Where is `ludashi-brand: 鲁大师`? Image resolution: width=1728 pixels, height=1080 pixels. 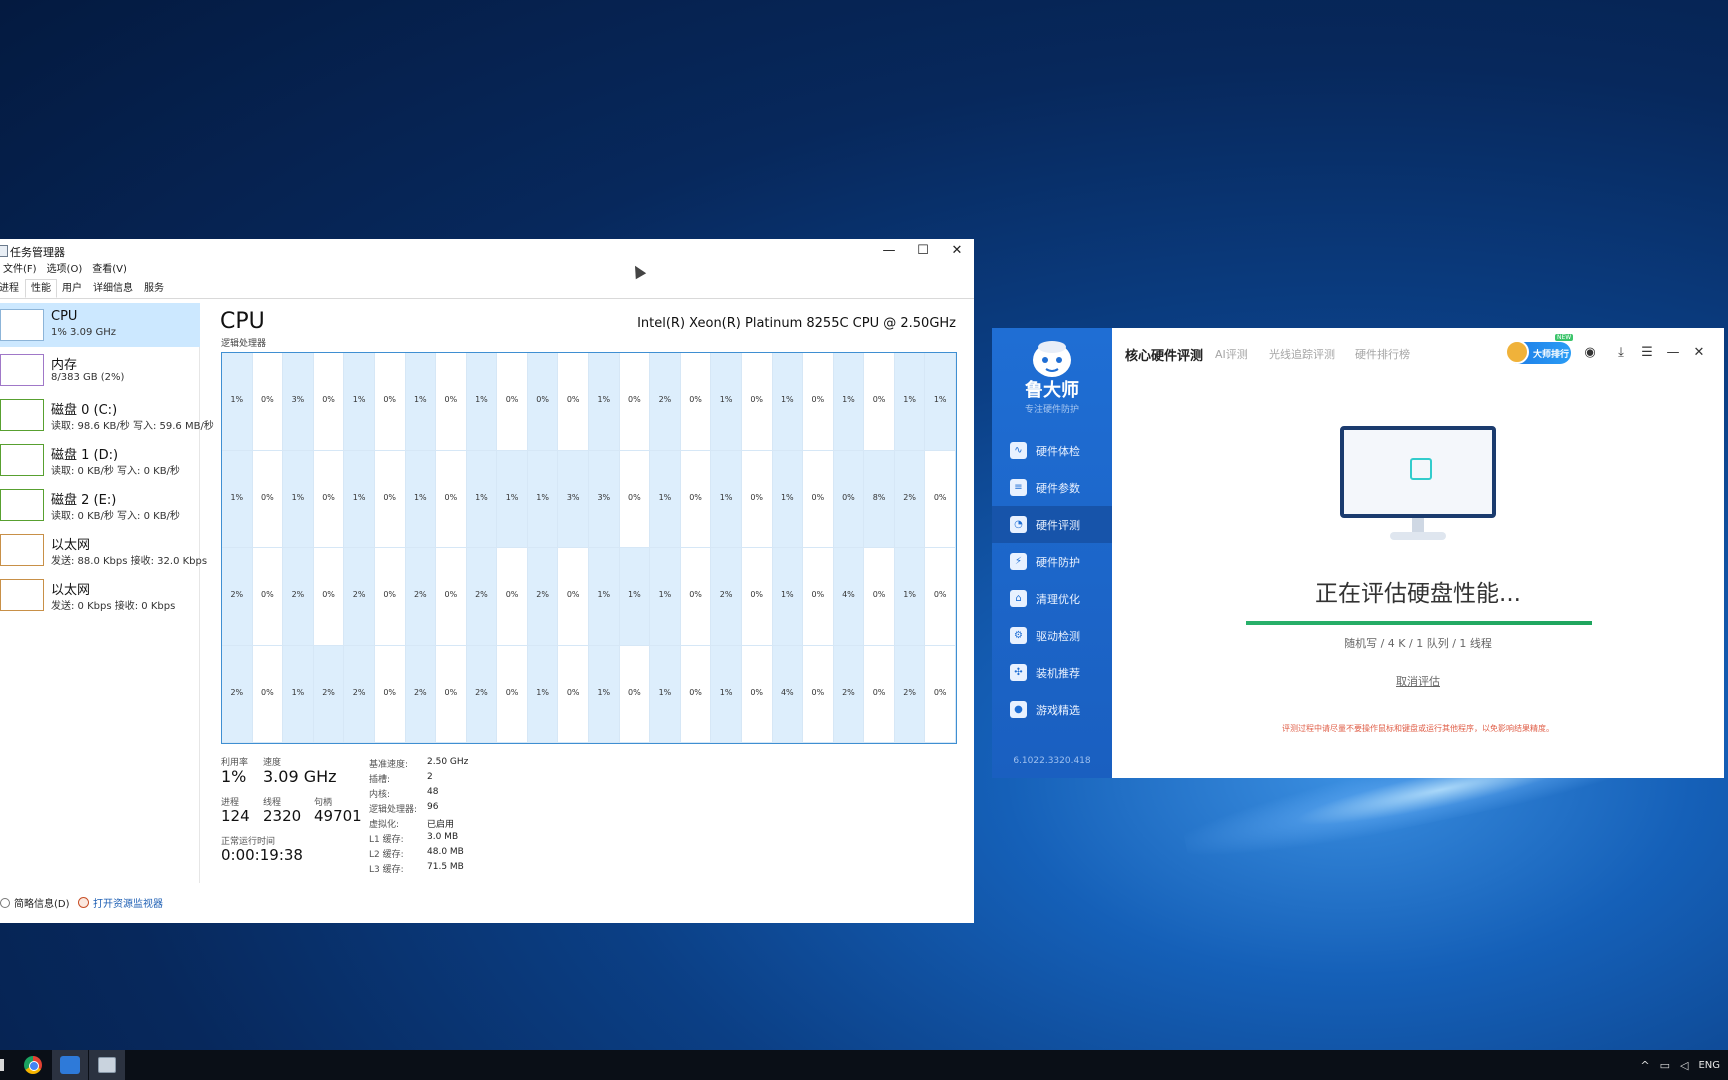 ludashi-brand: 鲁大师 is located at coordinates (1052, 390).